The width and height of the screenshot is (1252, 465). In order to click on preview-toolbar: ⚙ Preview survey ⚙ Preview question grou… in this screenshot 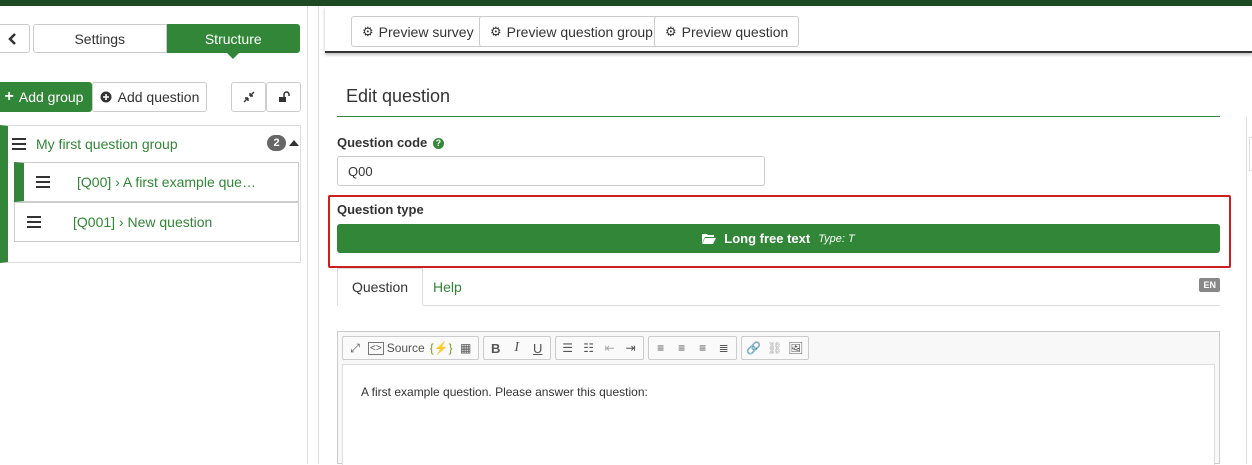, I will do `click(788, 29)`.